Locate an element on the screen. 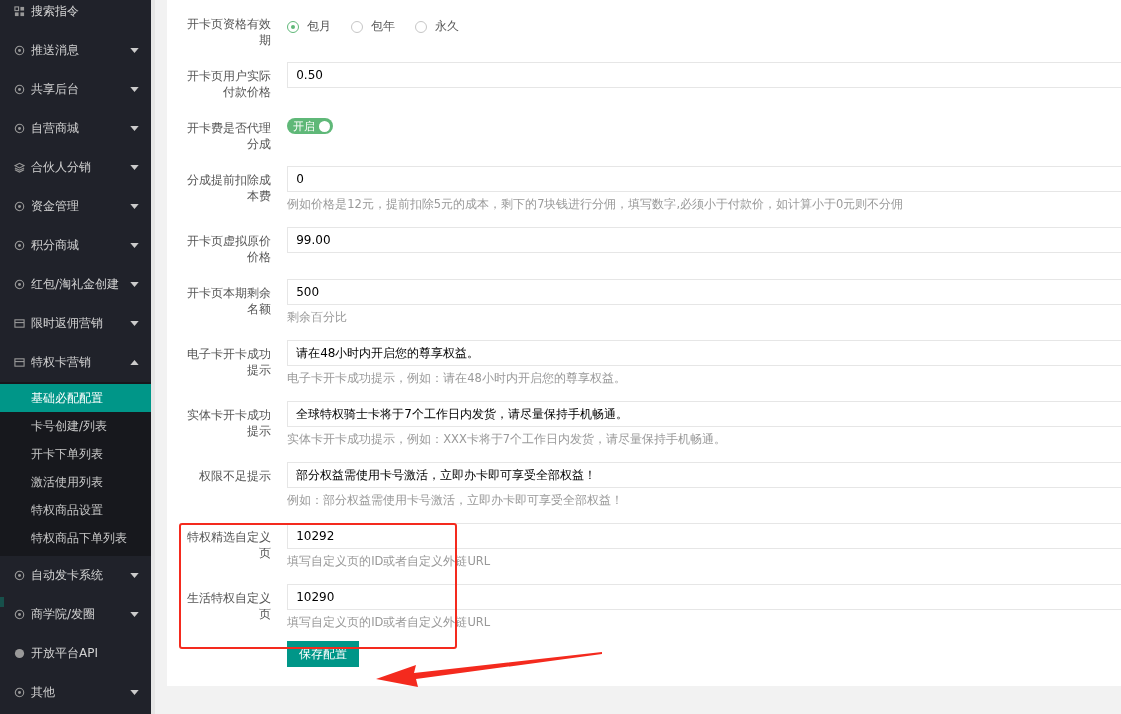 The height and width of the screenshot is (714, 1121). sidebar-item: 自动发卡系统 is located at coordinates (75, 575).